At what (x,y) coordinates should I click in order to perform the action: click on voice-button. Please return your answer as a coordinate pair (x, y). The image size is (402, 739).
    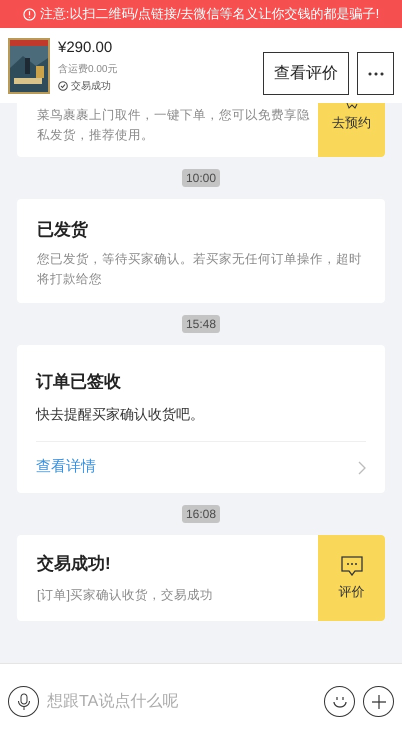
    Looking at the image, I should click on (23, 701).